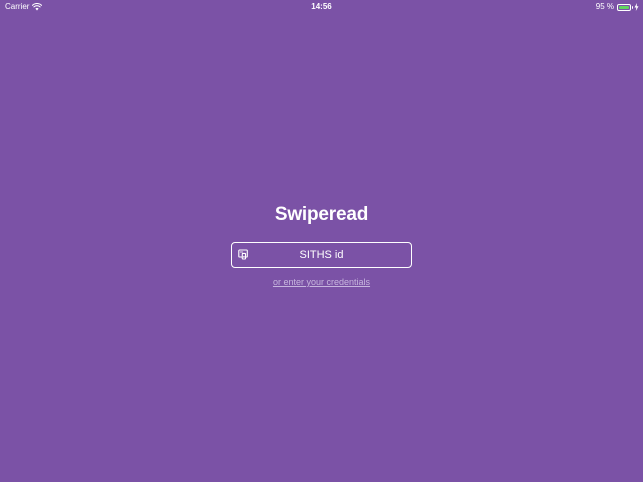 The width and height of the screenshot is (643, 482). I want to click on enter-credentials-link: or enter your credentials, so click(321, 282).